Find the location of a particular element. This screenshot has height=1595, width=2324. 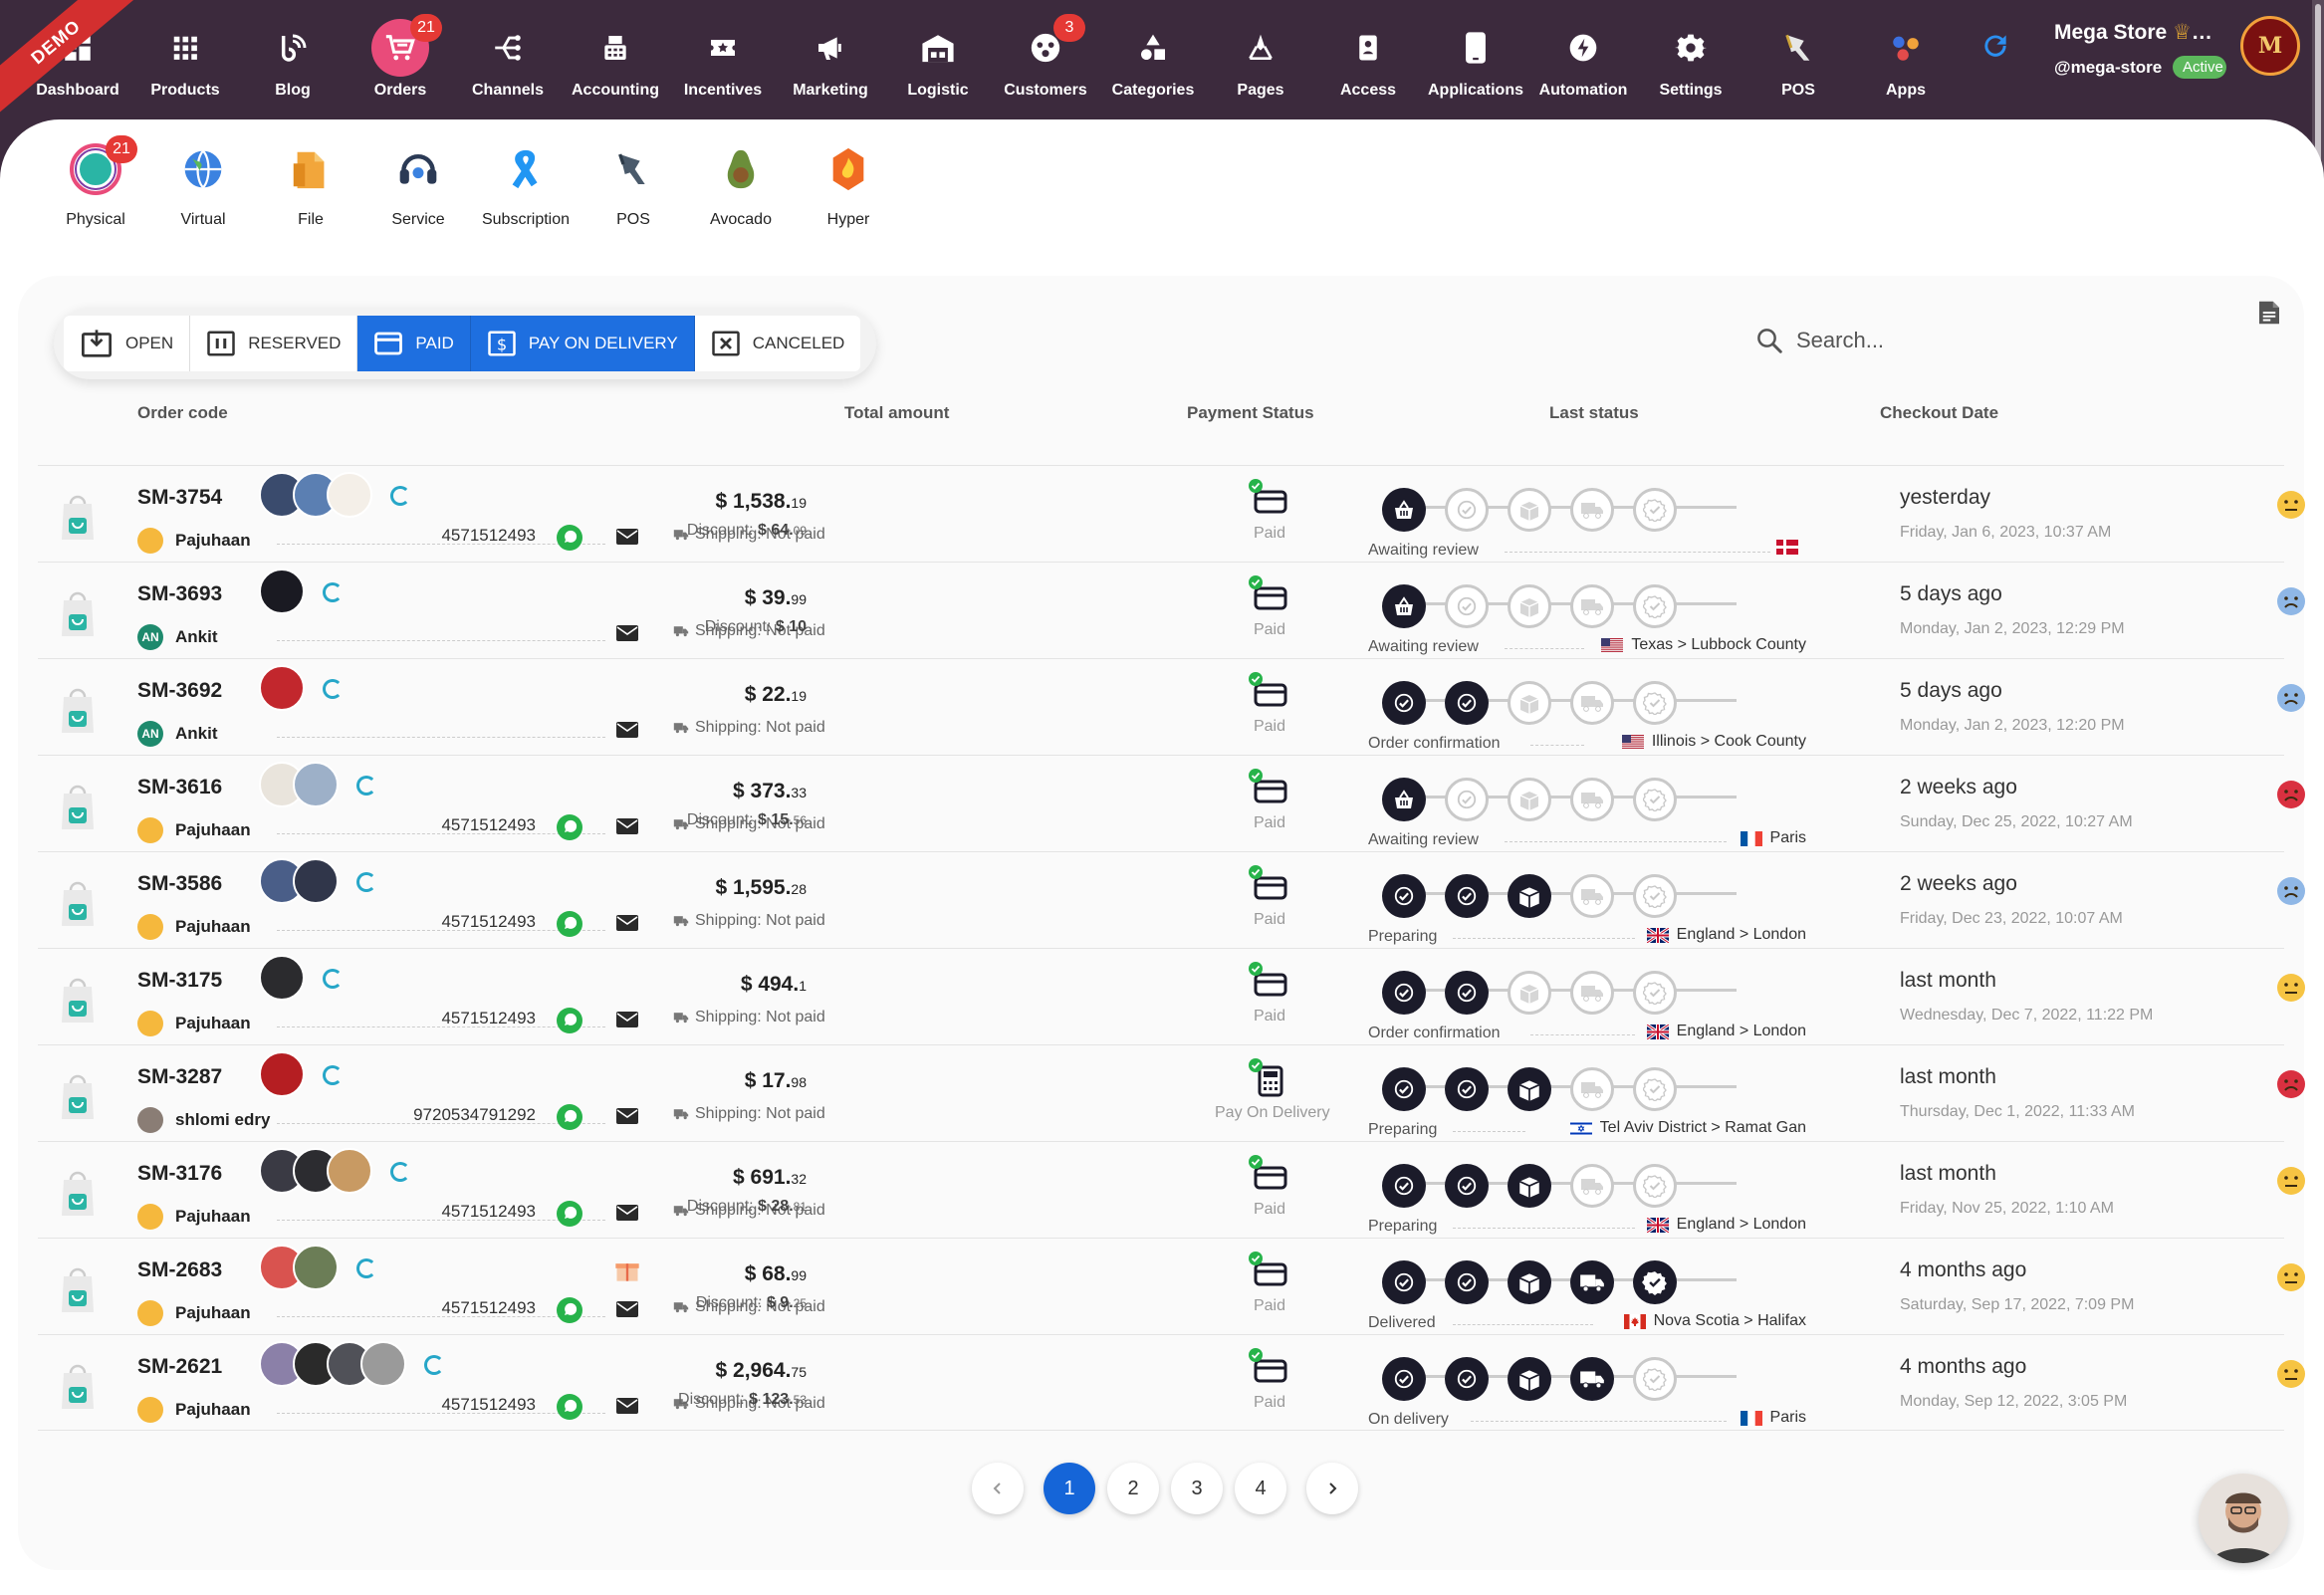

export-document-icon is located at coordinates (2269, 313).